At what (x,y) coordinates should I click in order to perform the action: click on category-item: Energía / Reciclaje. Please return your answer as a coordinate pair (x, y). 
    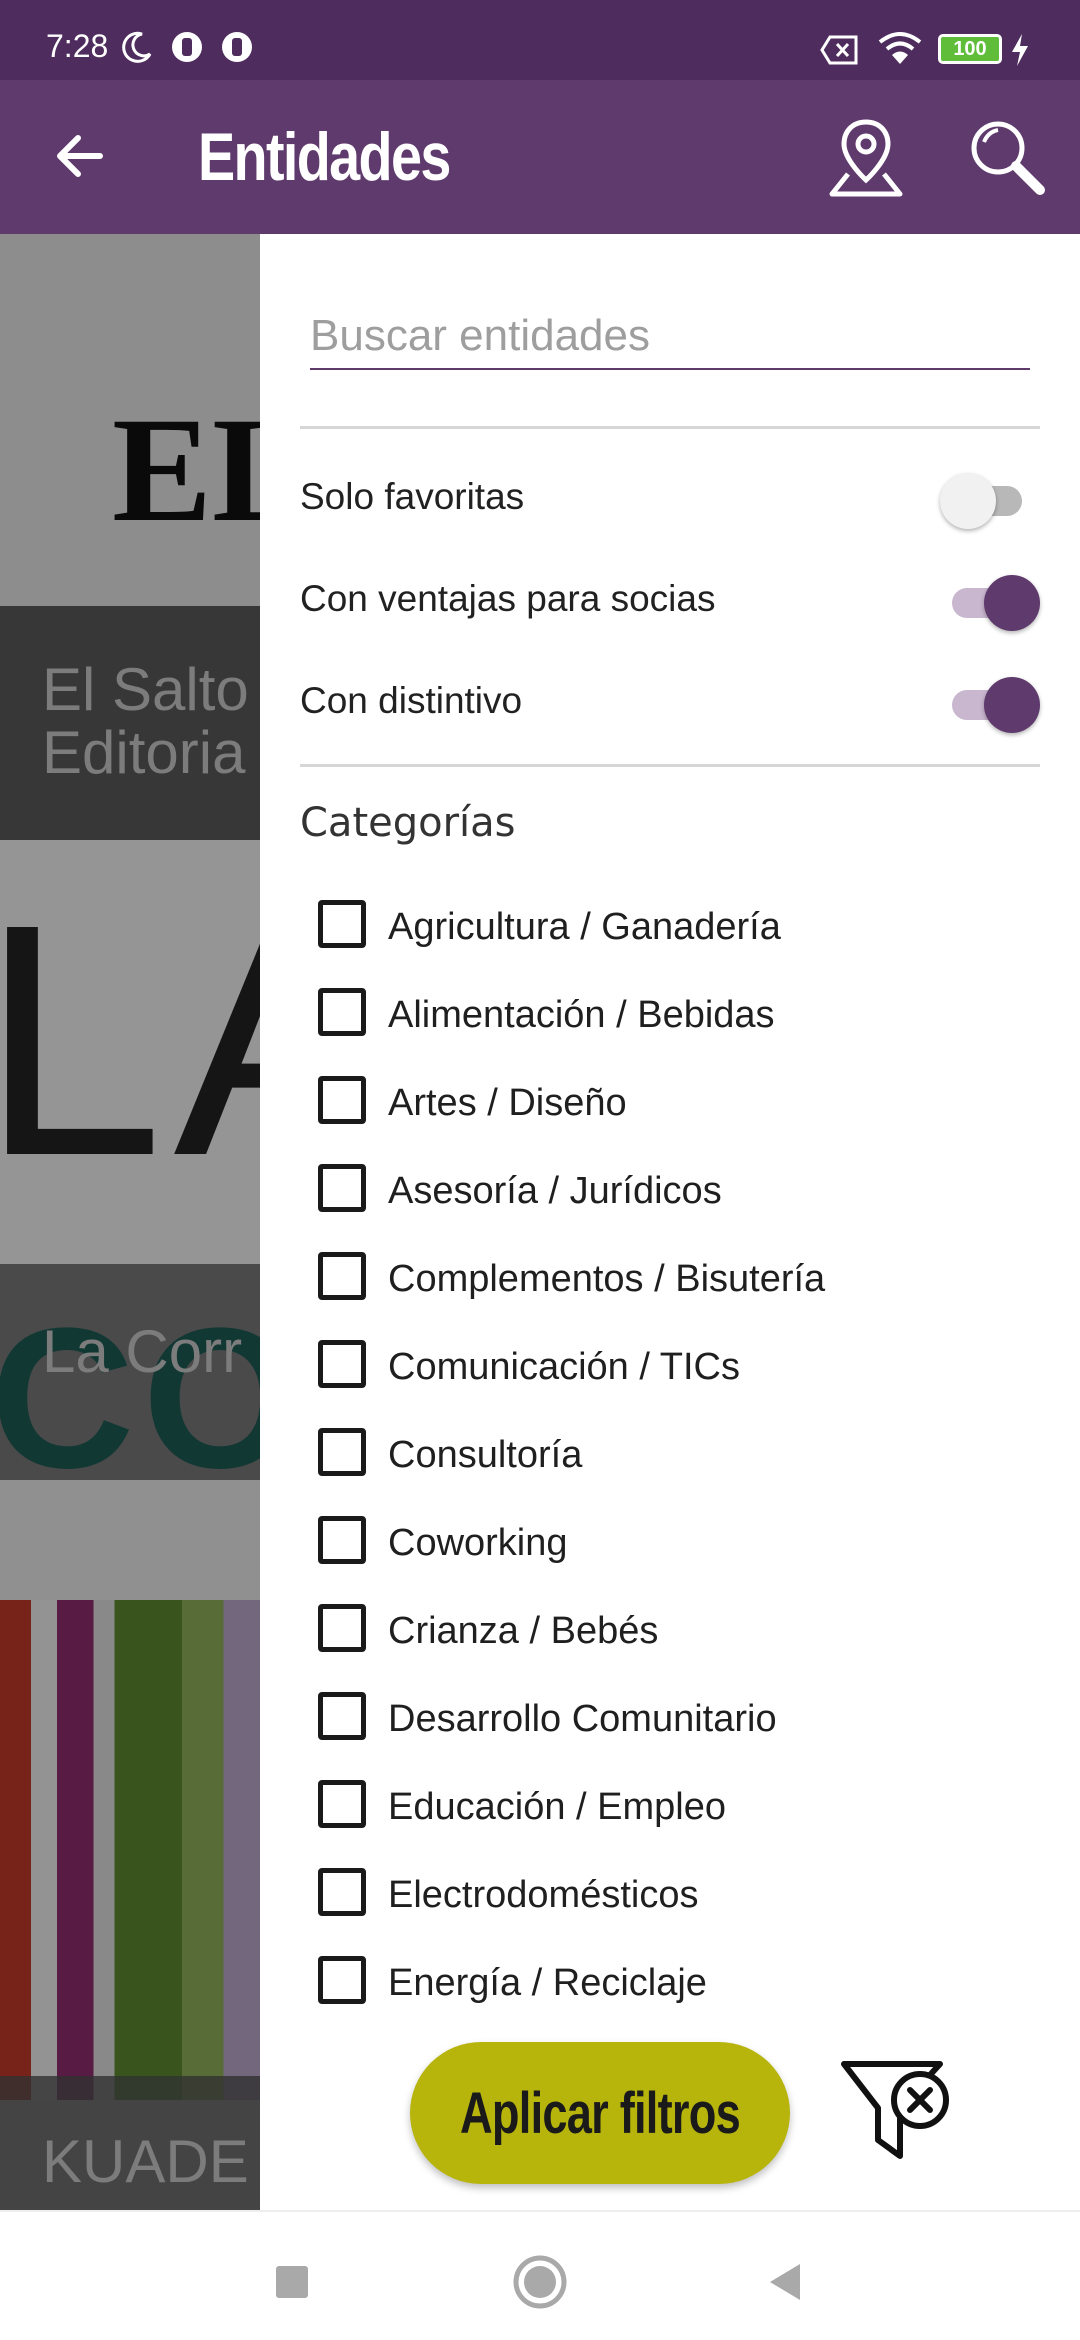
    Looking at the image, I should click on (688, 1988).